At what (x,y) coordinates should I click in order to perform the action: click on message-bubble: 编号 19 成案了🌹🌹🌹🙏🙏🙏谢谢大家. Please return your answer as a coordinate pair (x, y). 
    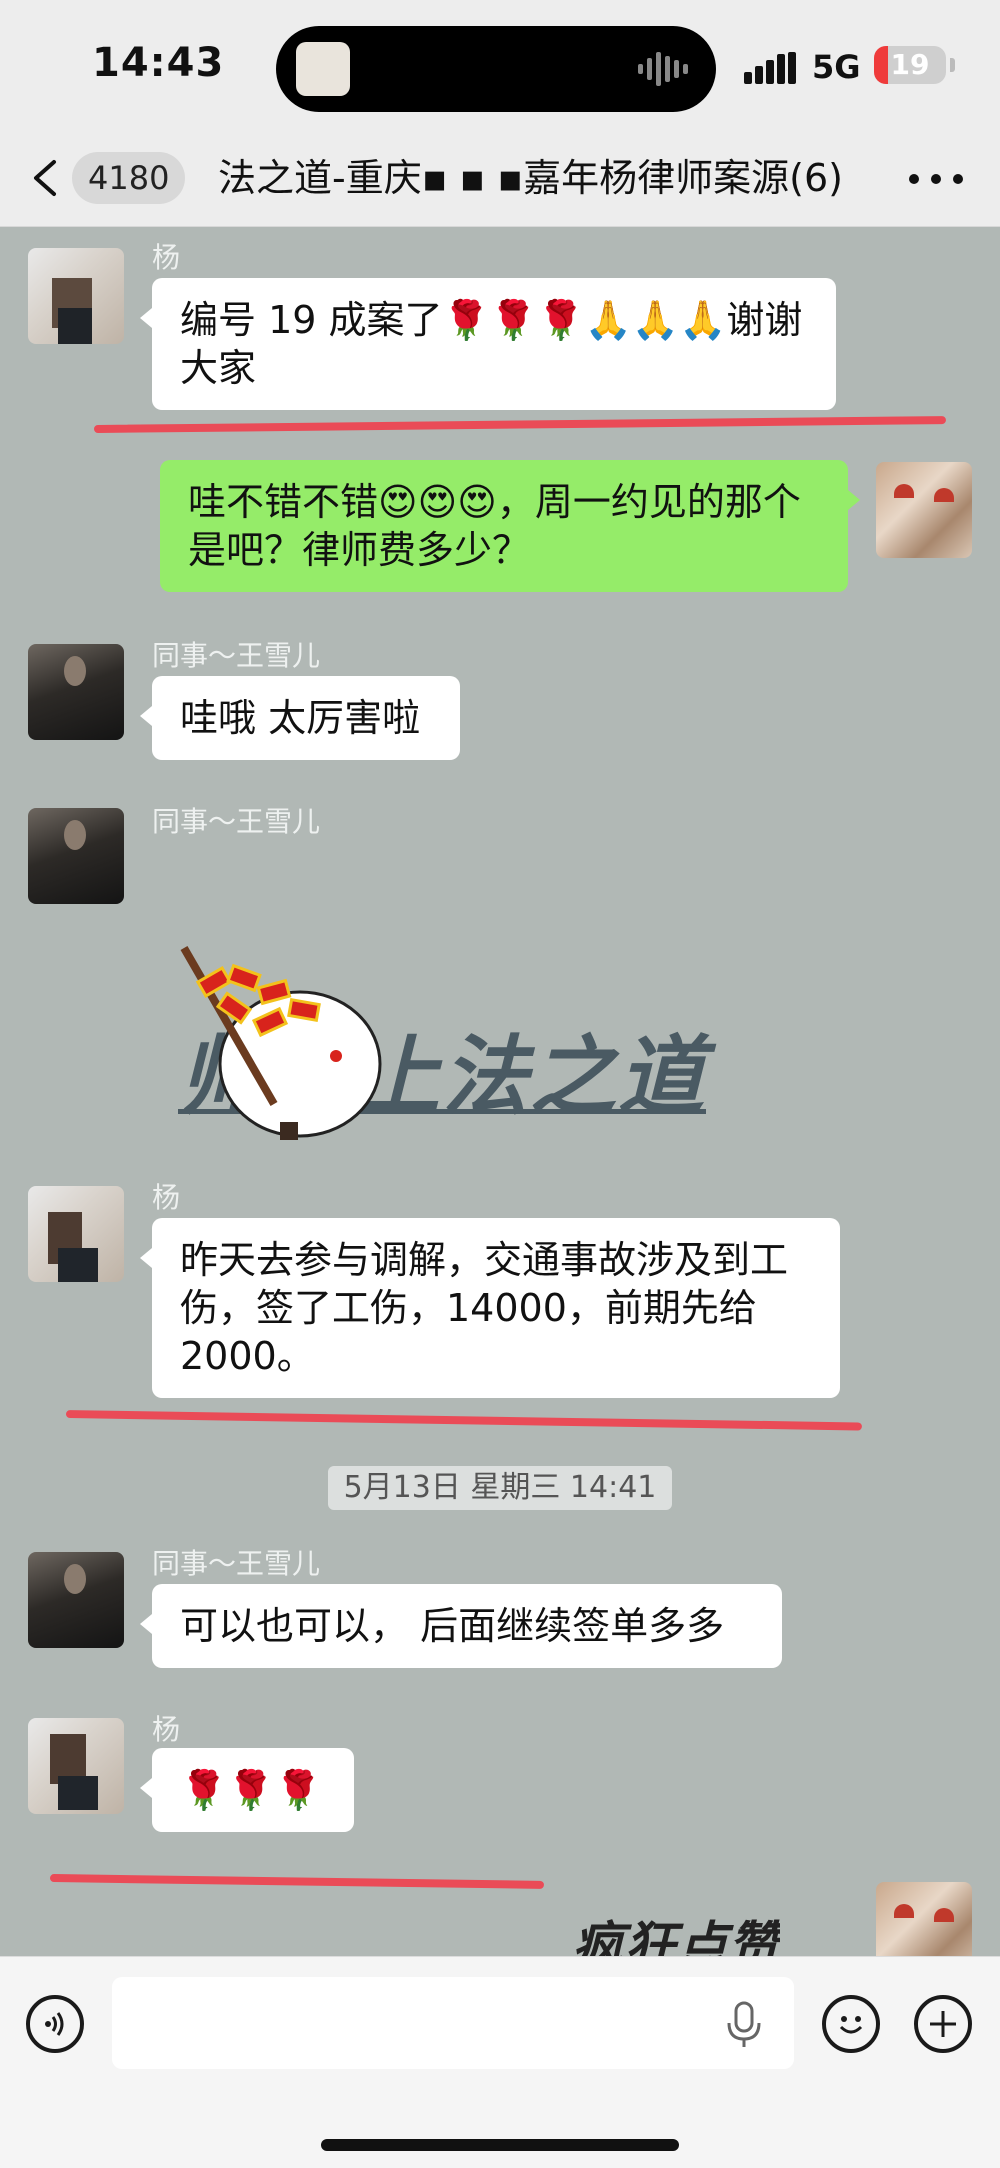
    Looking at the image, I should click on (488, 344).